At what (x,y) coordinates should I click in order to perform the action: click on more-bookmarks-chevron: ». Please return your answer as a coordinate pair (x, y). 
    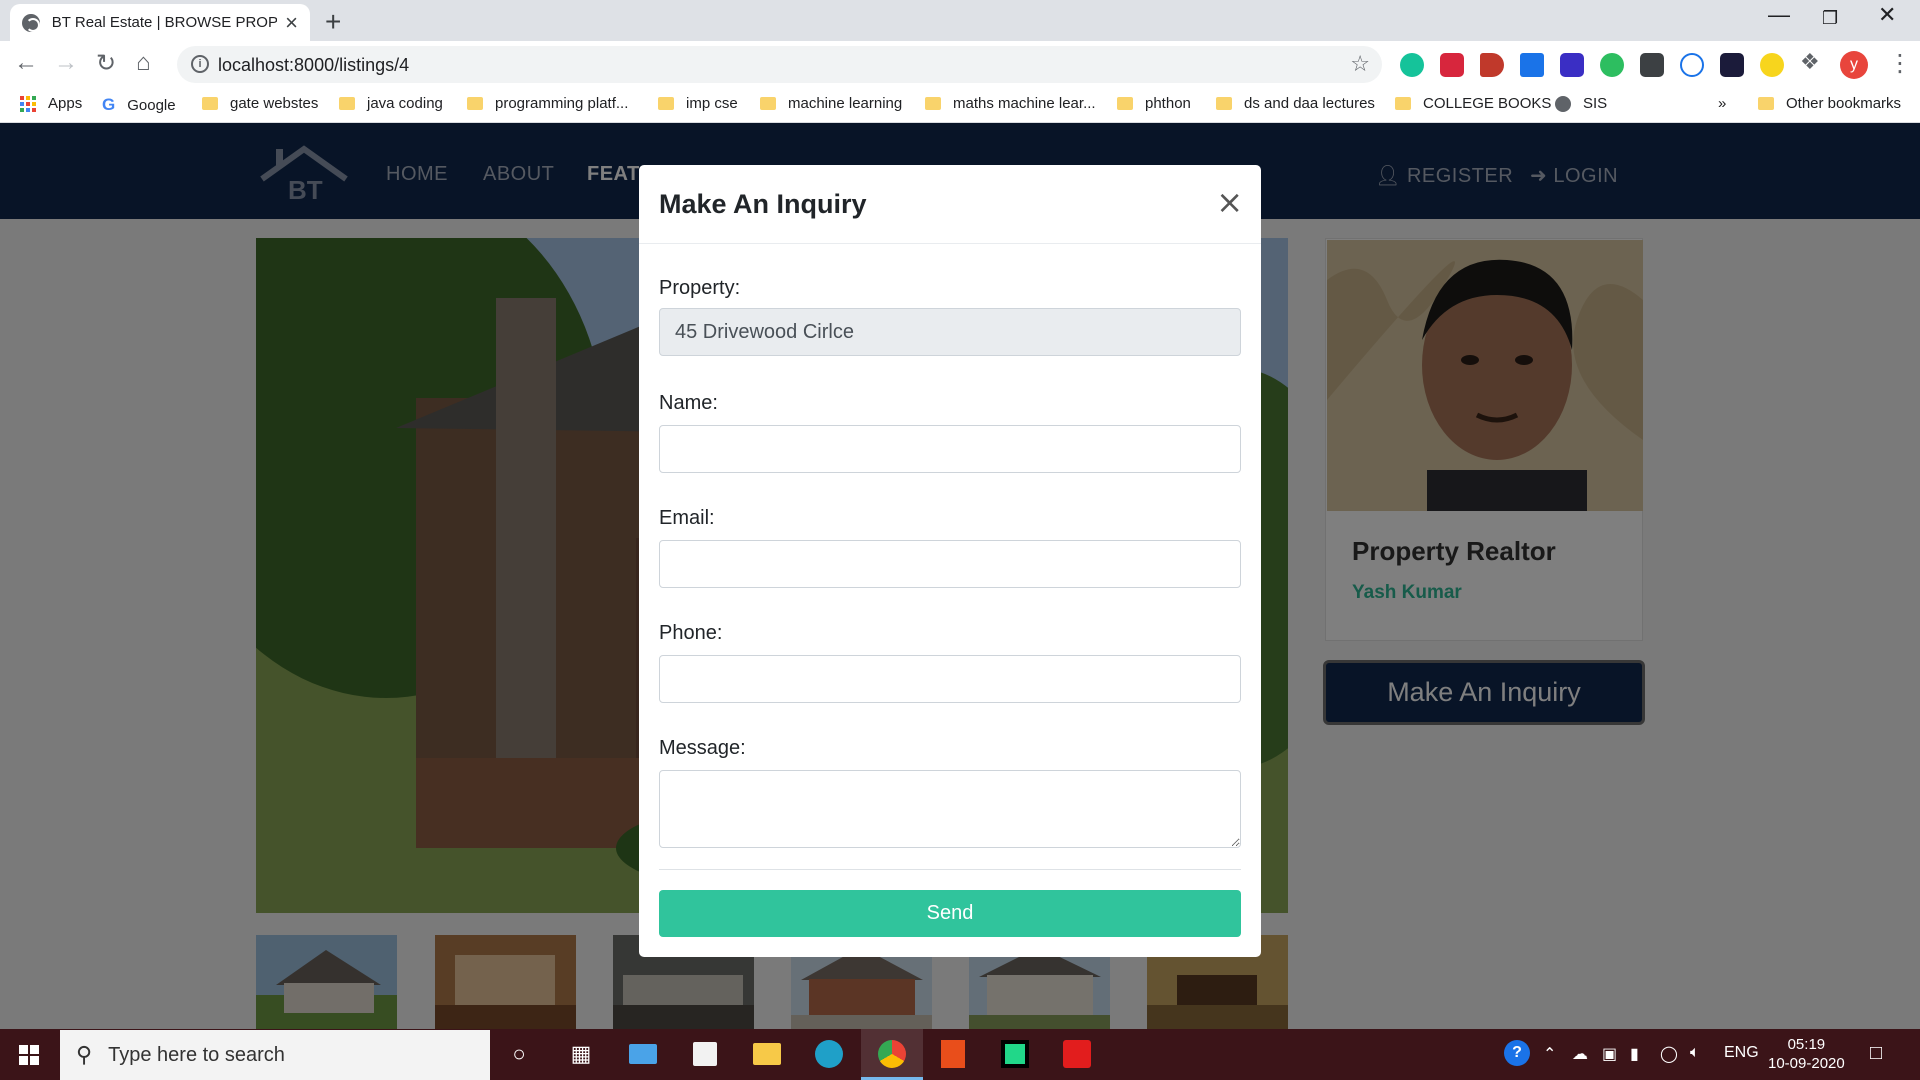
    Looking at the image, I should click on (1722, 103).